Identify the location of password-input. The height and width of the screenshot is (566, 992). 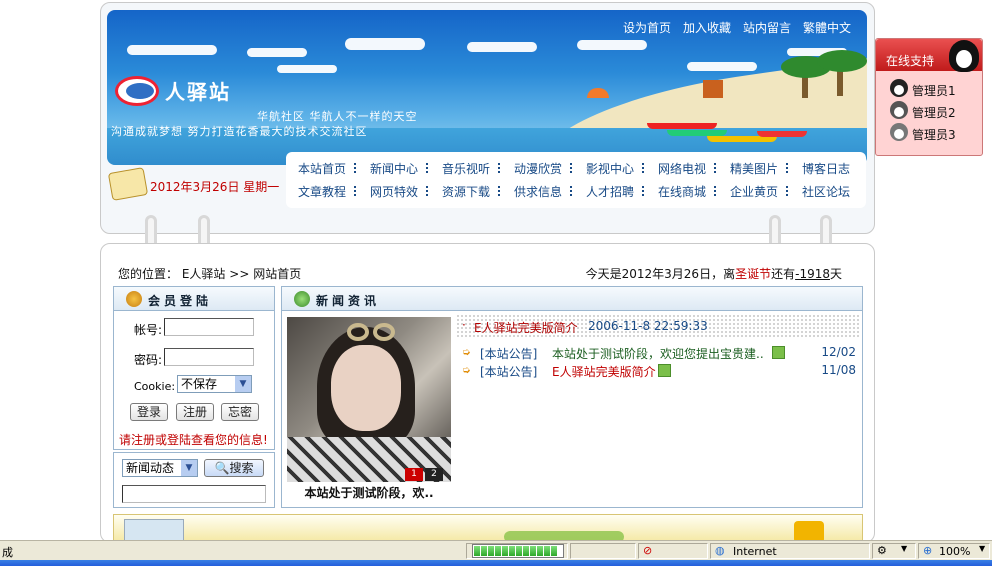
(209, 357).